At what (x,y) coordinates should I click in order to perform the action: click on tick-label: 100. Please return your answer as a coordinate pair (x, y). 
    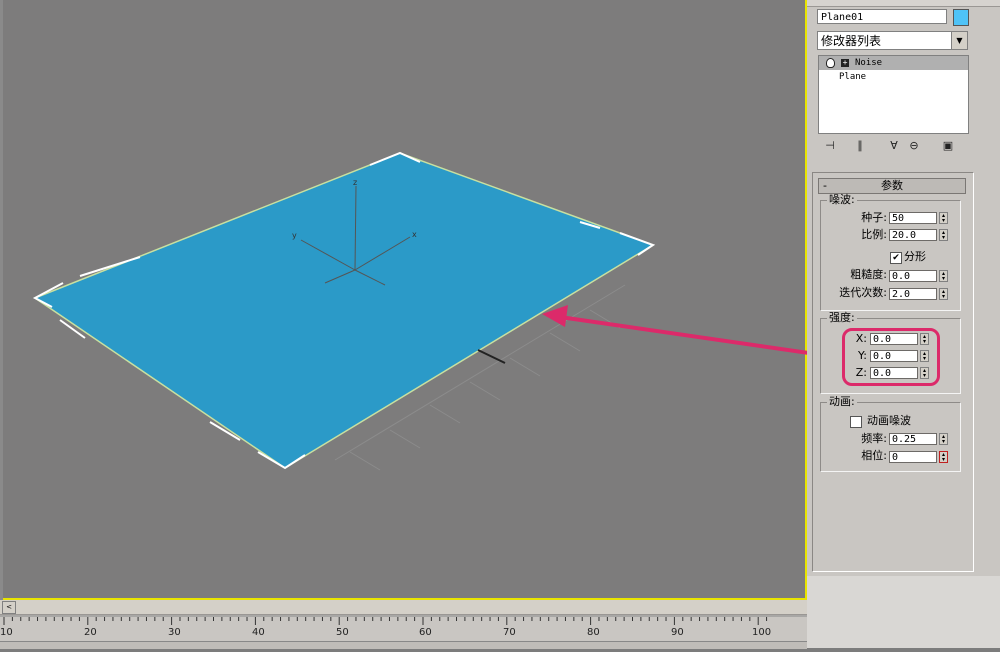
    Looking at the image, I should click on (762, 632).